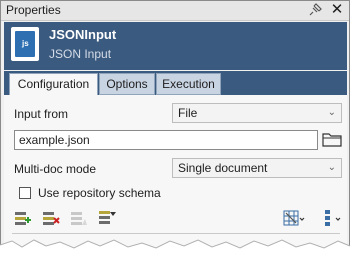 This screenshot has width=363, height=263. Describe the element at coordinates (23, 218) in the screenshot. I see `add-row-icon` at that location.